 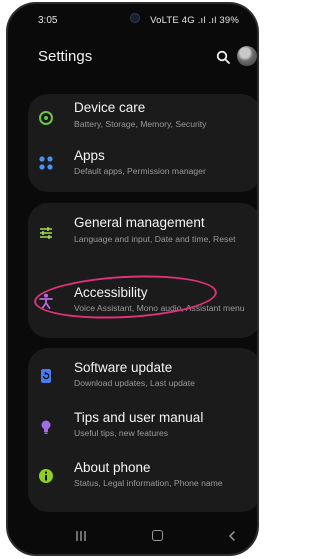 I want to click on software-update-icon, so click(x=46, y=376).